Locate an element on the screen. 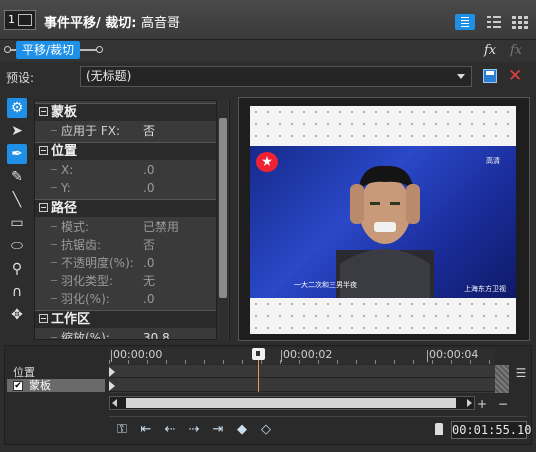 The image size is (536, 452). settings-gear-icon: ⚙ is located at coordinates (17, 108).